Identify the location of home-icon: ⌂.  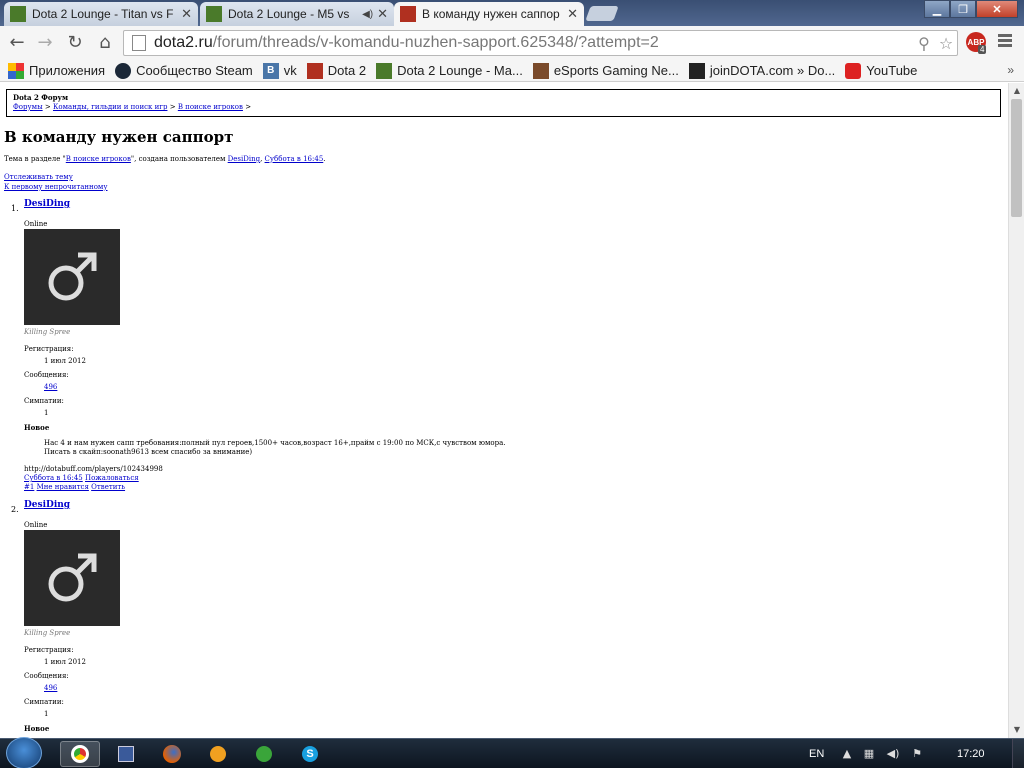
(105, 43).